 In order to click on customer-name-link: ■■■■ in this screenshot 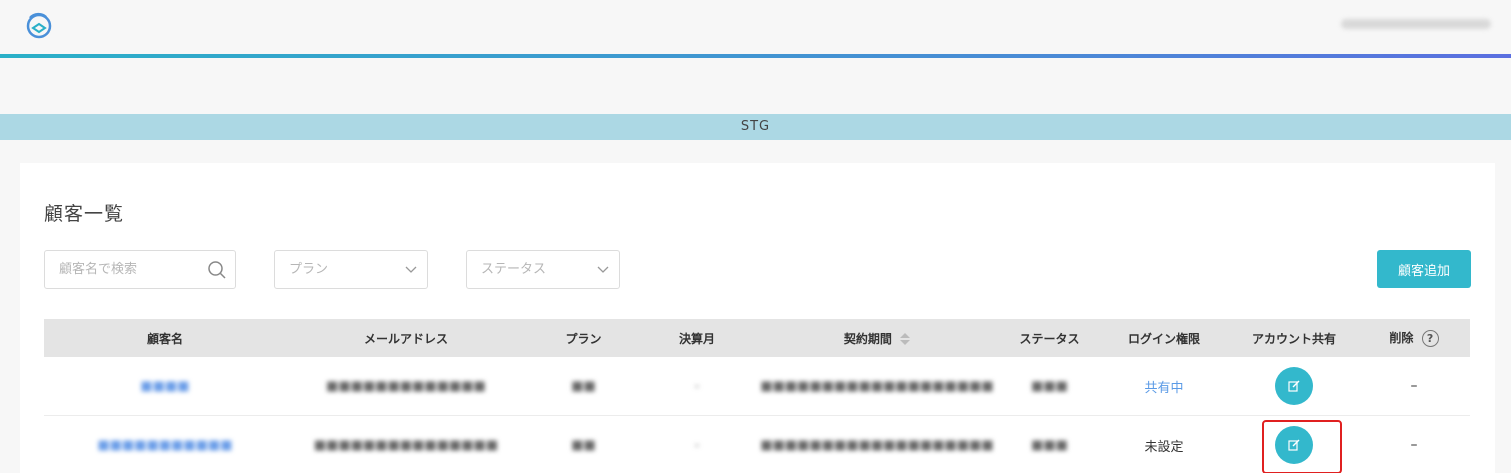, I will do `click(164, 386)`.